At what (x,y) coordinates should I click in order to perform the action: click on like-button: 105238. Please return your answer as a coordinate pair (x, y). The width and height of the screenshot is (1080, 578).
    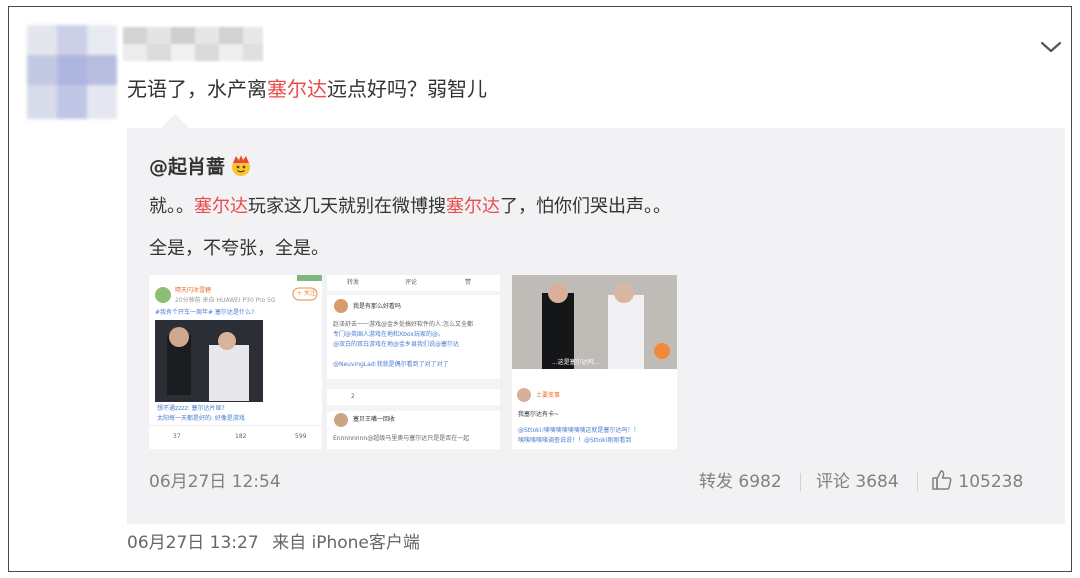
    Looking at the image, I should click on (977, 482).